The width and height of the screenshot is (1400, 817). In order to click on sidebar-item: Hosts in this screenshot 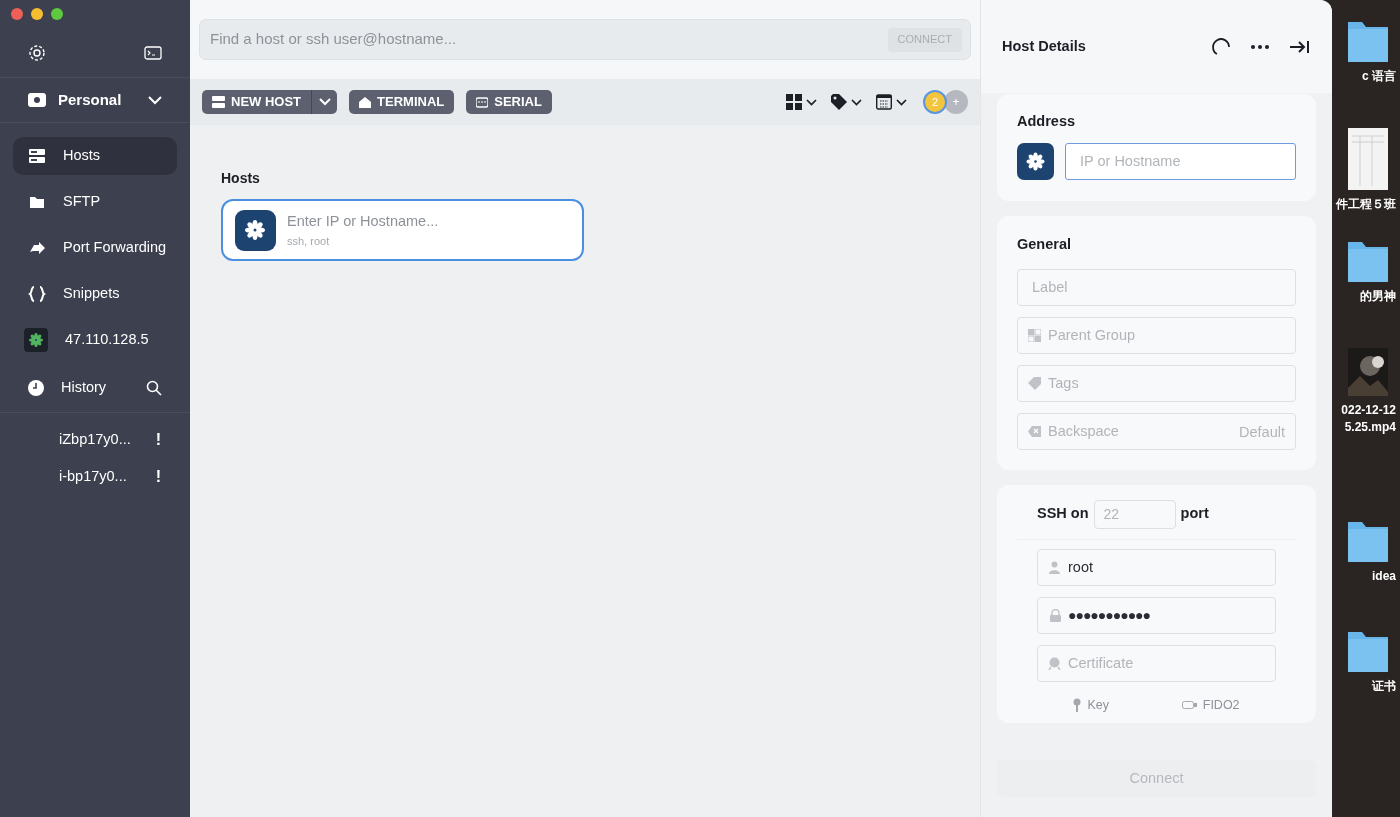, I will do `click(95, 156)`.